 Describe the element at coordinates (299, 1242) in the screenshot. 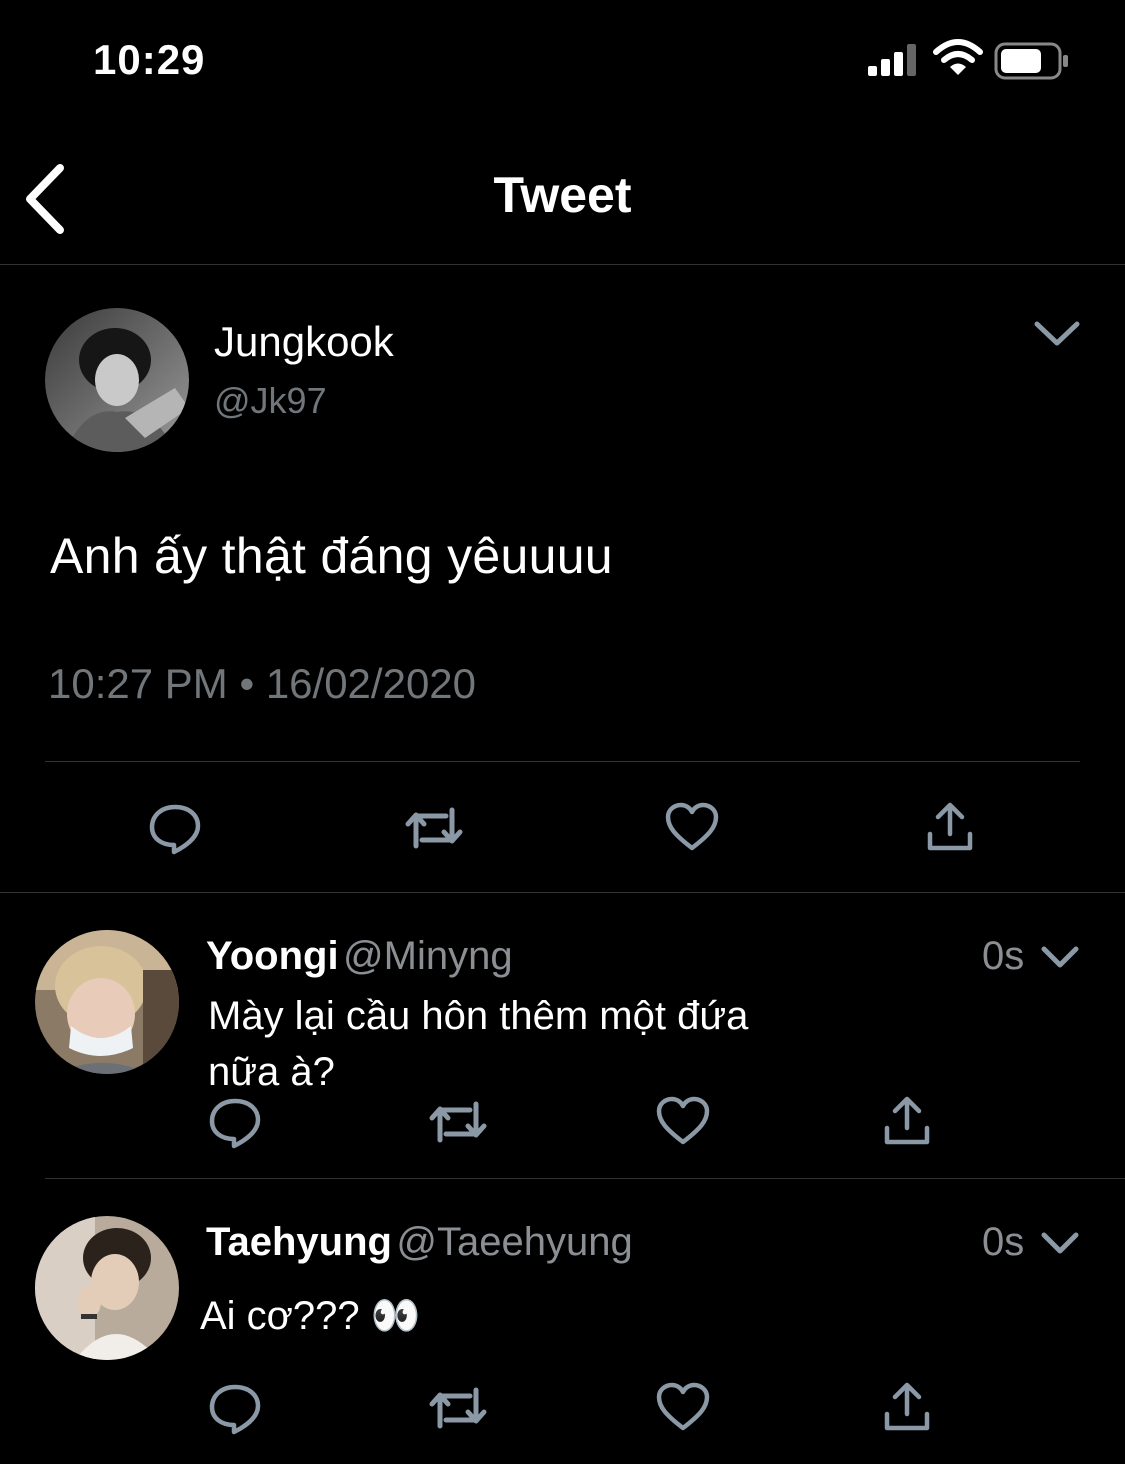

I see `reply-name: Taehyung` at that location.